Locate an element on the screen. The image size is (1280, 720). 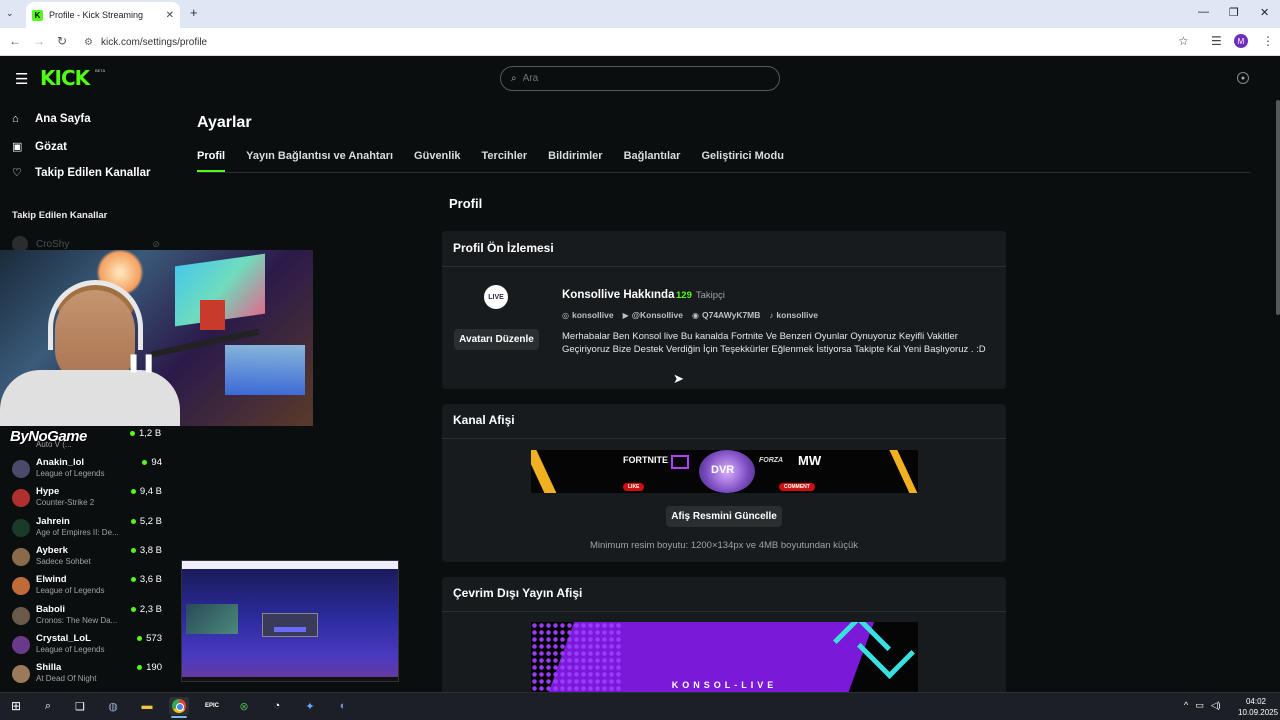
obs-icon: ◔ is located at coordinates (277, 706).